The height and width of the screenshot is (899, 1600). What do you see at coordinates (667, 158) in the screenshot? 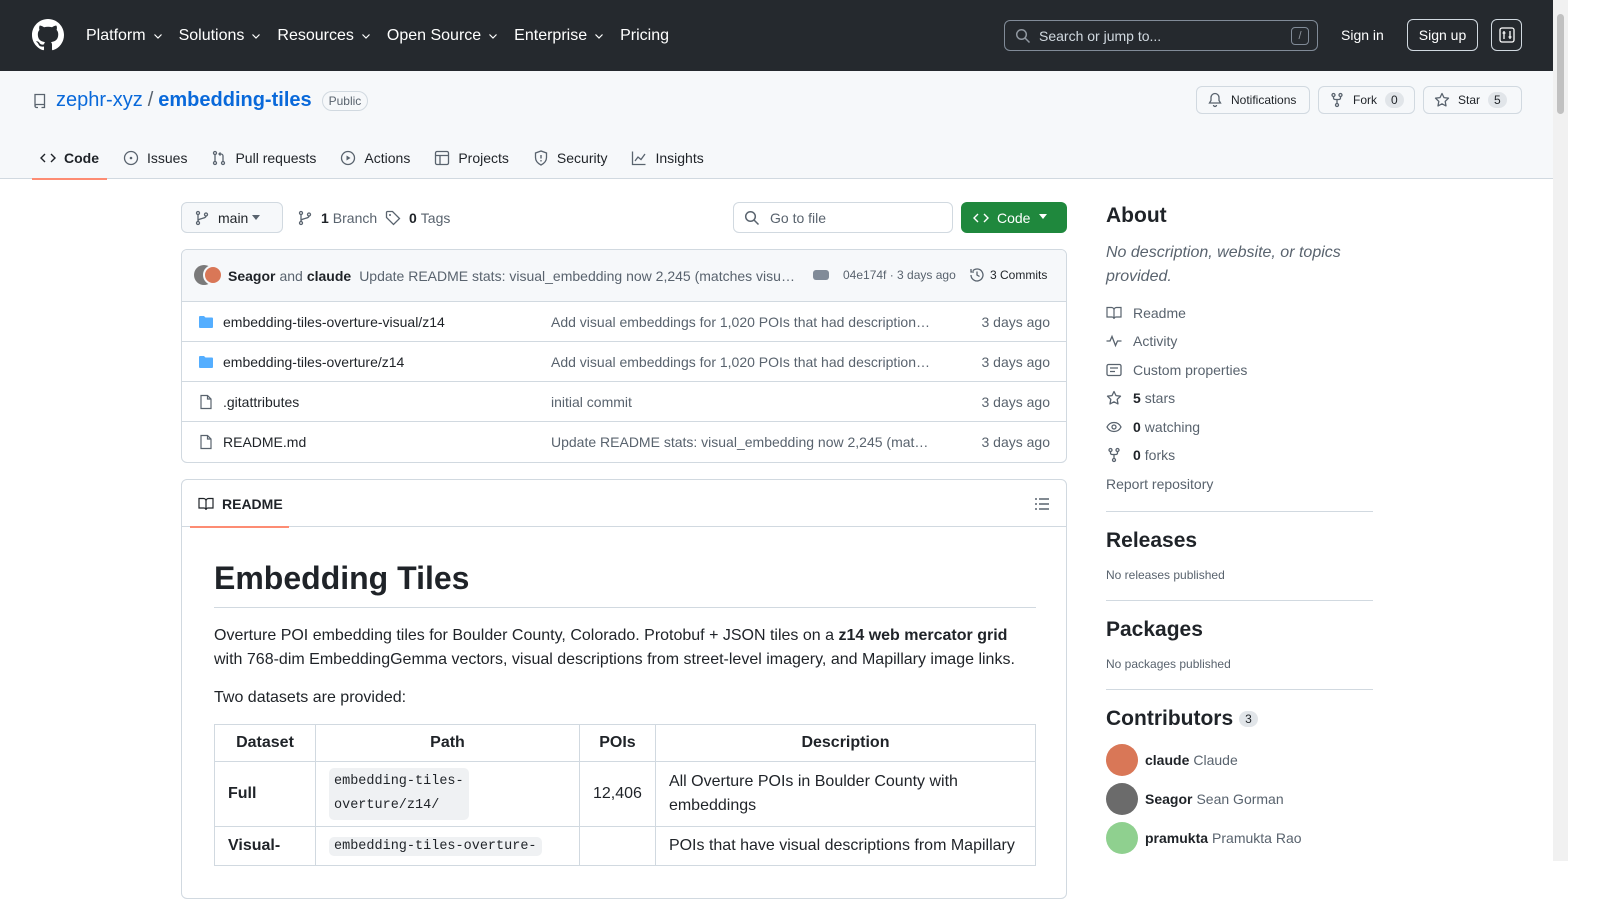
I see `tab-insights: Insights` at bounding box center [667, 158].